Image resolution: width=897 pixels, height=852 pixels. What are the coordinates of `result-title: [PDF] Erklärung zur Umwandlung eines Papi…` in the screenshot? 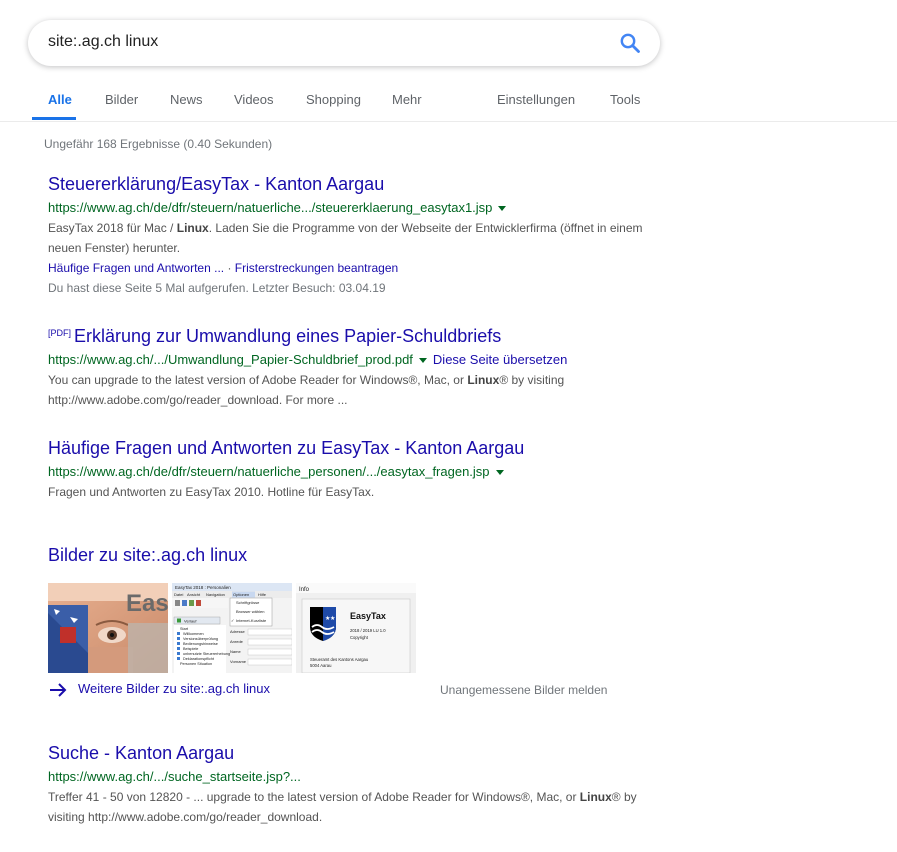 It's located at (348, 336).